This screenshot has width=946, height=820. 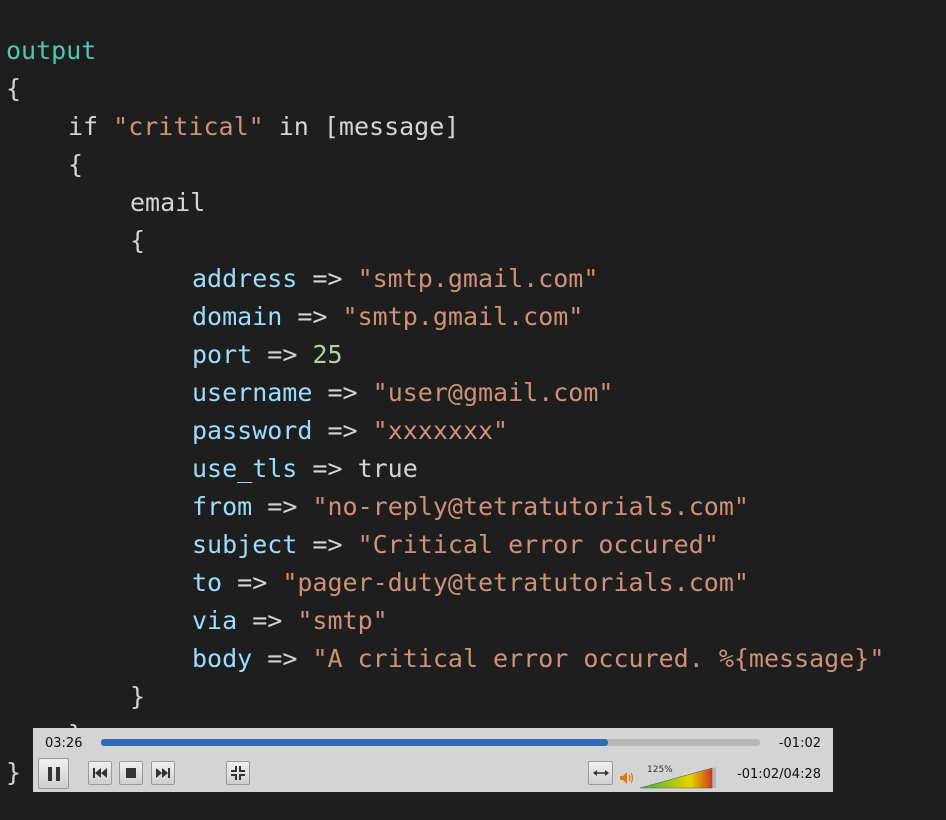 I want to click on code-token: use_tls, so click(x=245, y=468).